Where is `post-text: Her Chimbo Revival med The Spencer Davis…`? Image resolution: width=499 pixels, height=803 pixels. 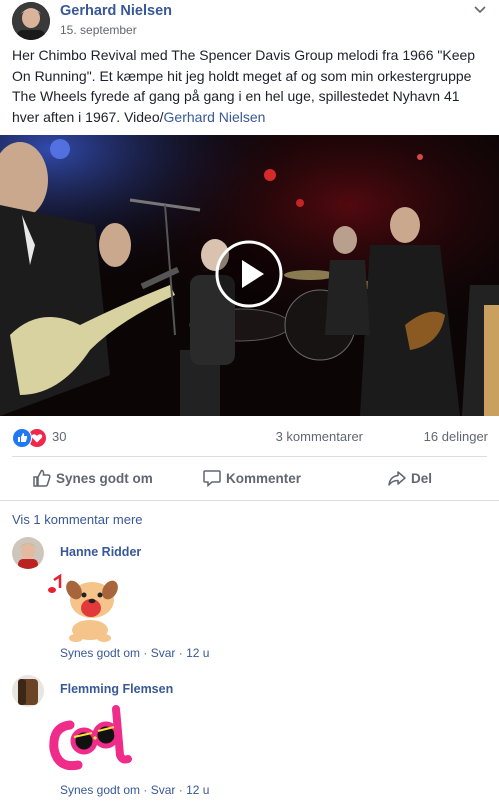 post-text: Her Chimbo Revival med The Spencer Davis… is located at coordinates (251, 86).